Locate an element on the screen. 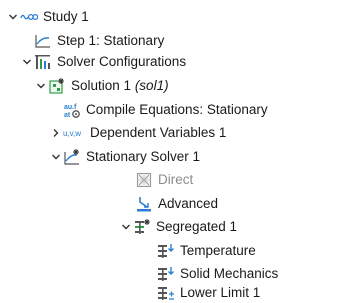  tree-node-label: Compile Equations: Stationary is located at coordinates (177, 109).